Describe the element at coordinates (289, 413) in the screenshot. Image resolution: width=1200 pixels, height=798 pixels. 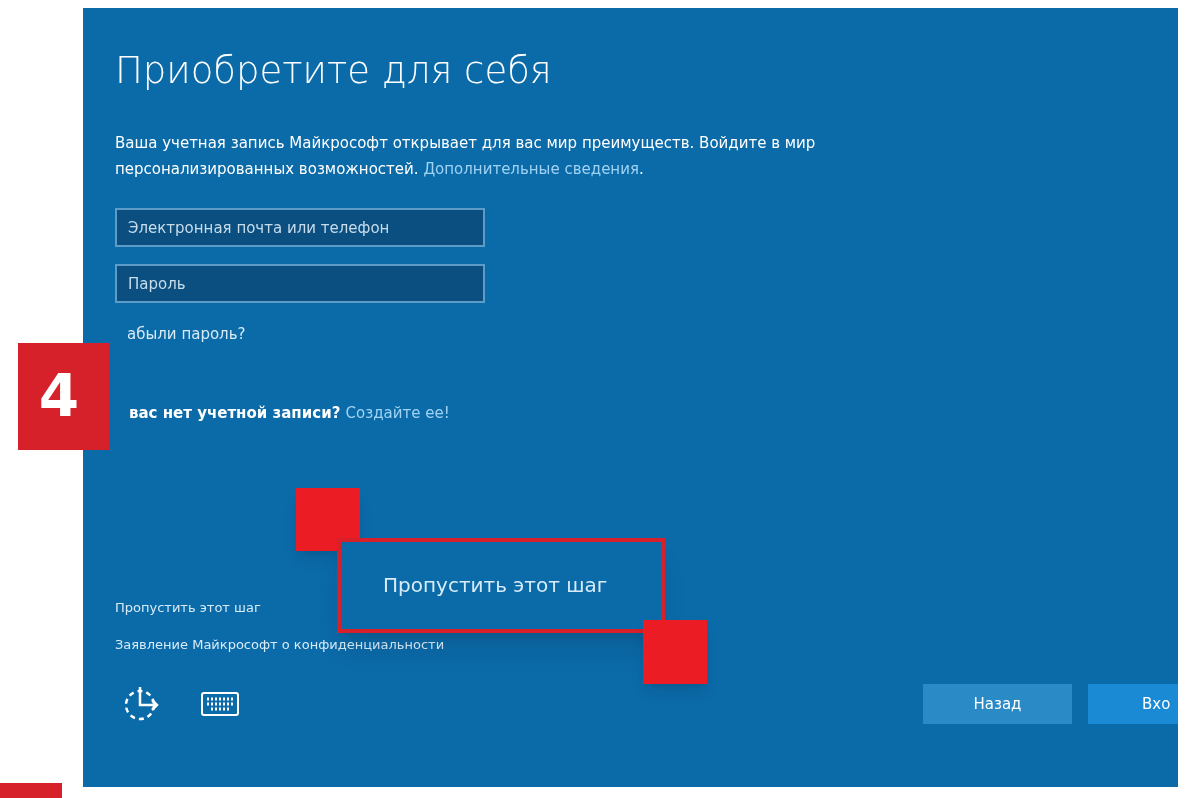
I see `no-account-text: вас нет учетной записи? Создайте ее!` at that location.